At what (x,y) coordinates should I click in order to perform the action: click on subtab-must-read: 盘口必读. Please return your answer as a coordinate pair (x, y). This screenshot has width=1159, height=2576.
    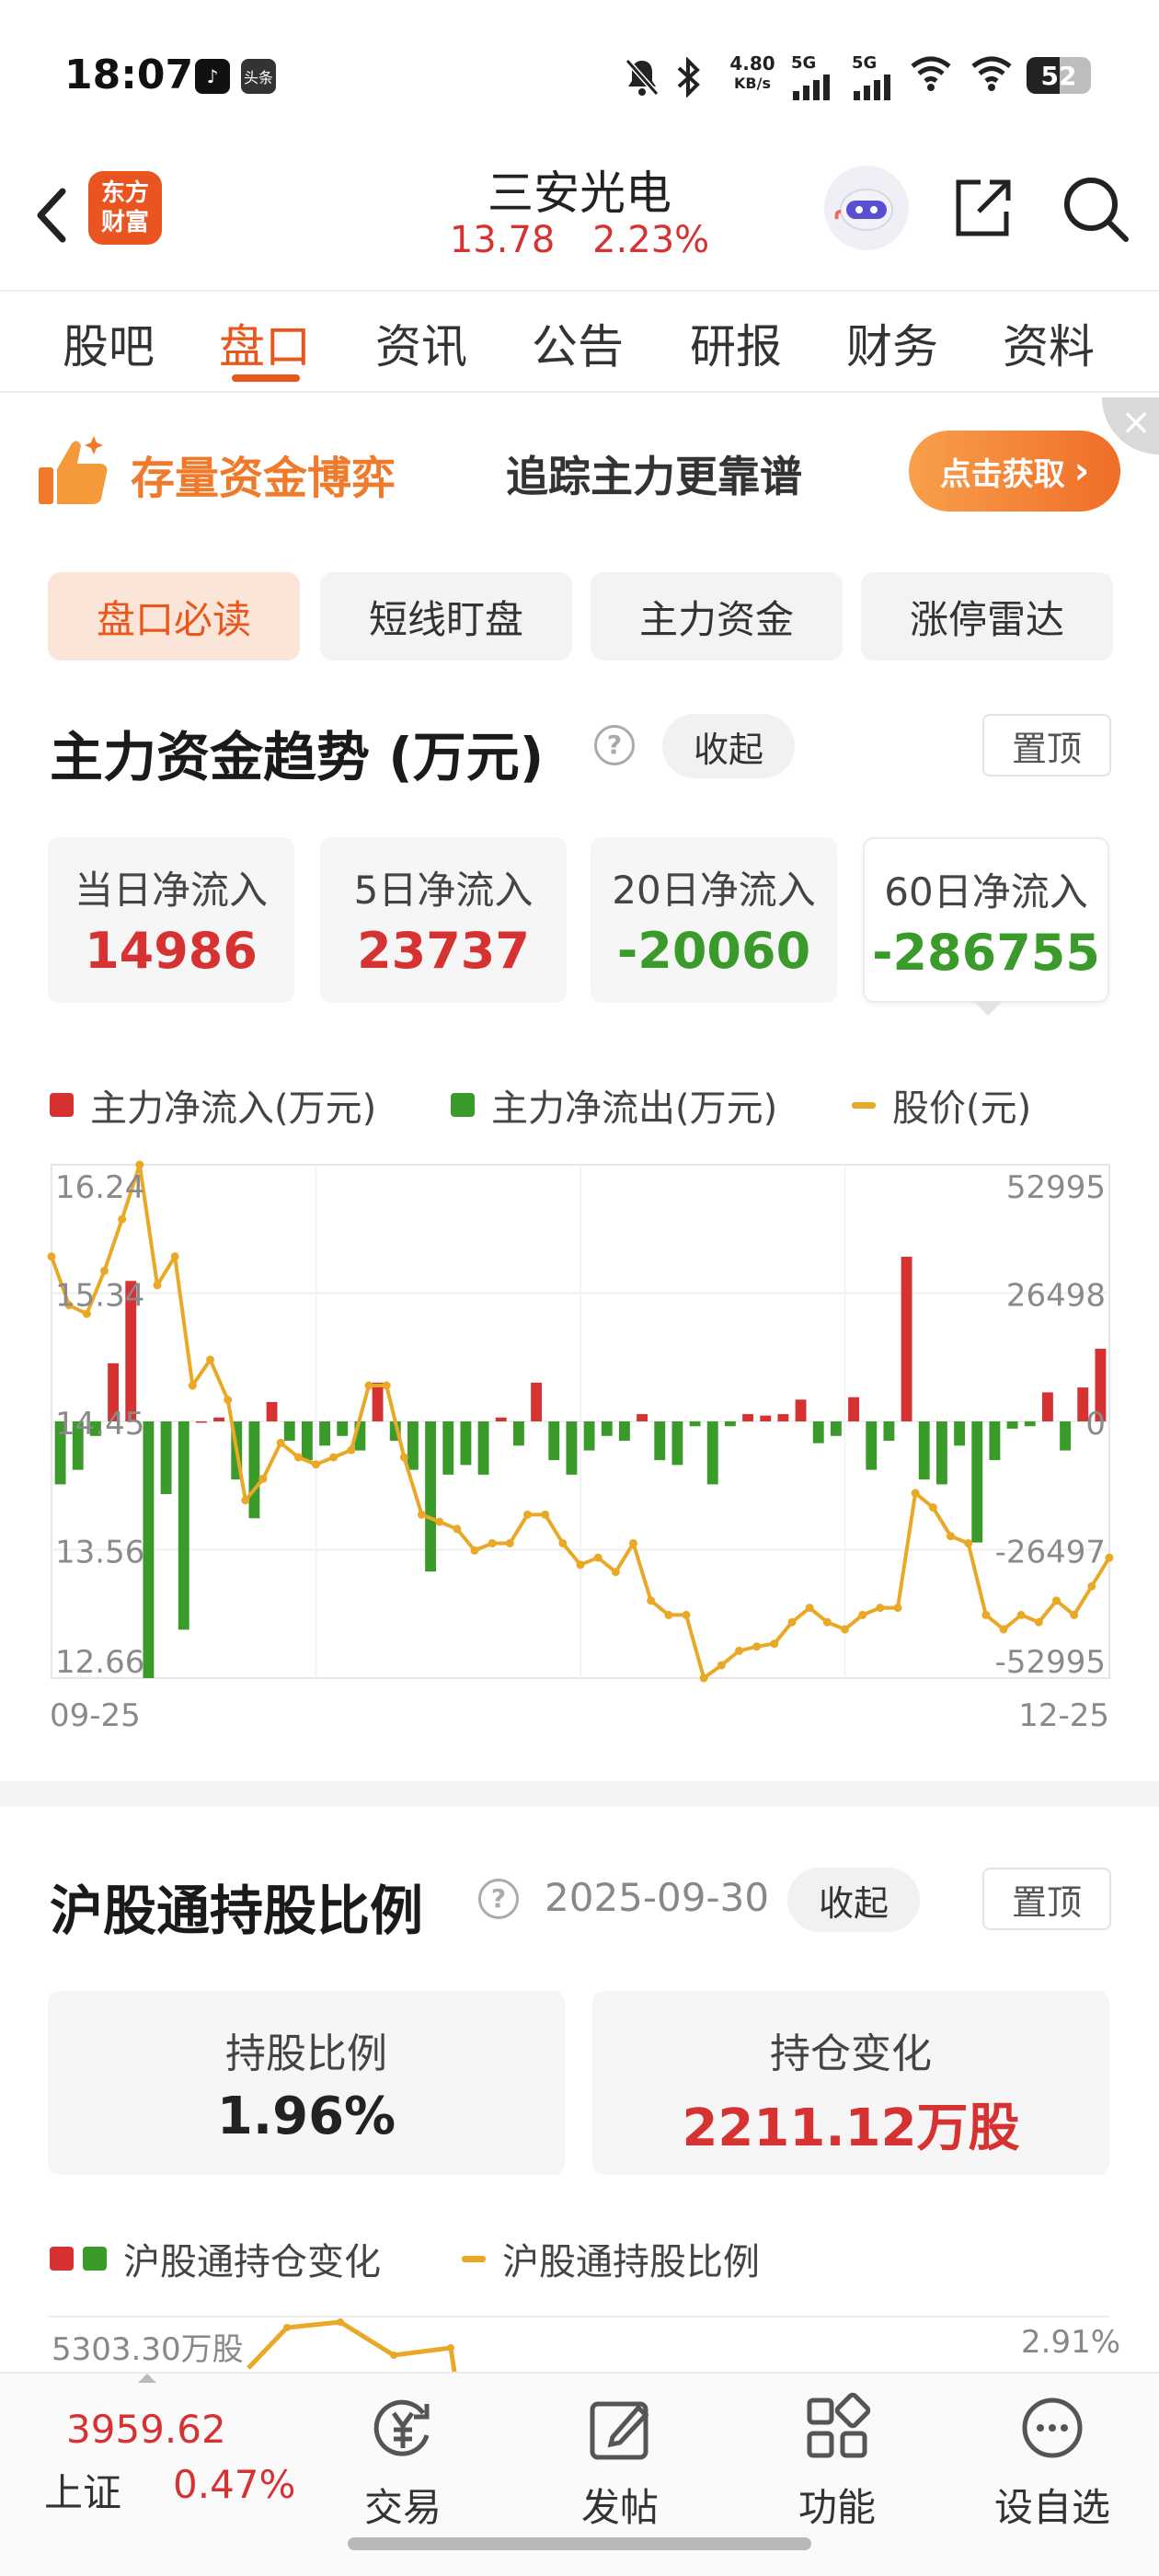
    Looking at the image, I should click on (174, 616).